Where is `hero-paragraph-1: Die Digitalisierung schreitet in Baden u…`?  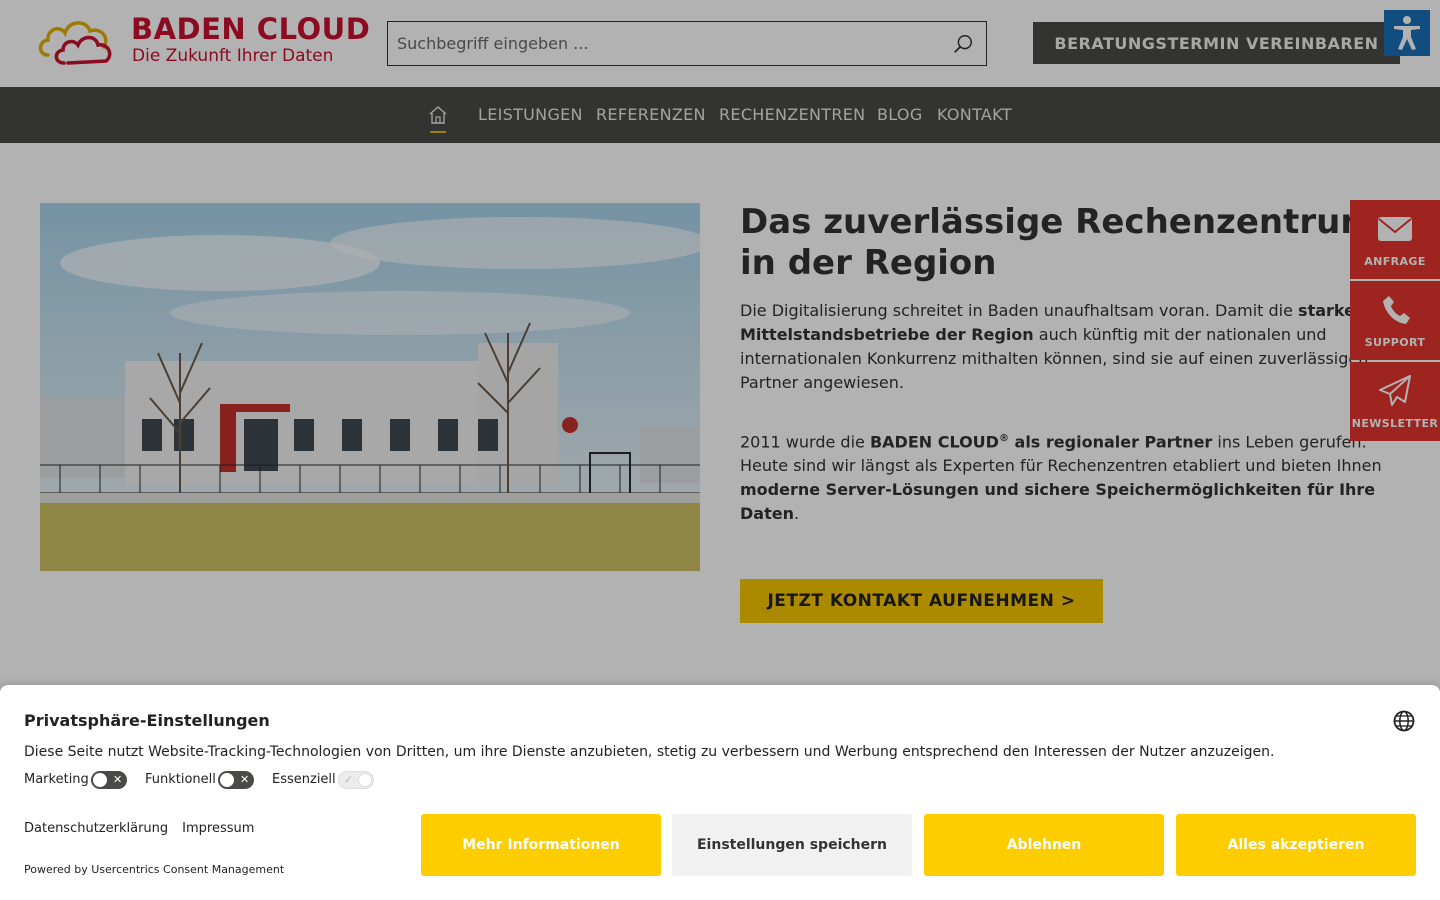
hero-paragraph-1: Die Digitalisierung schreitet in Baden u… is located at coordinates (1065, 347).